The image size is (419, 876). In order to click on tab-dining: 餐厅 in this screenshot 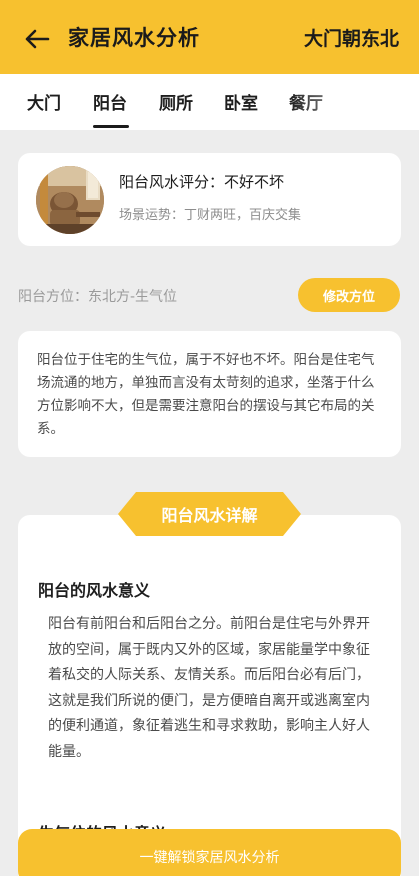, I will do `click(306, 101)`.